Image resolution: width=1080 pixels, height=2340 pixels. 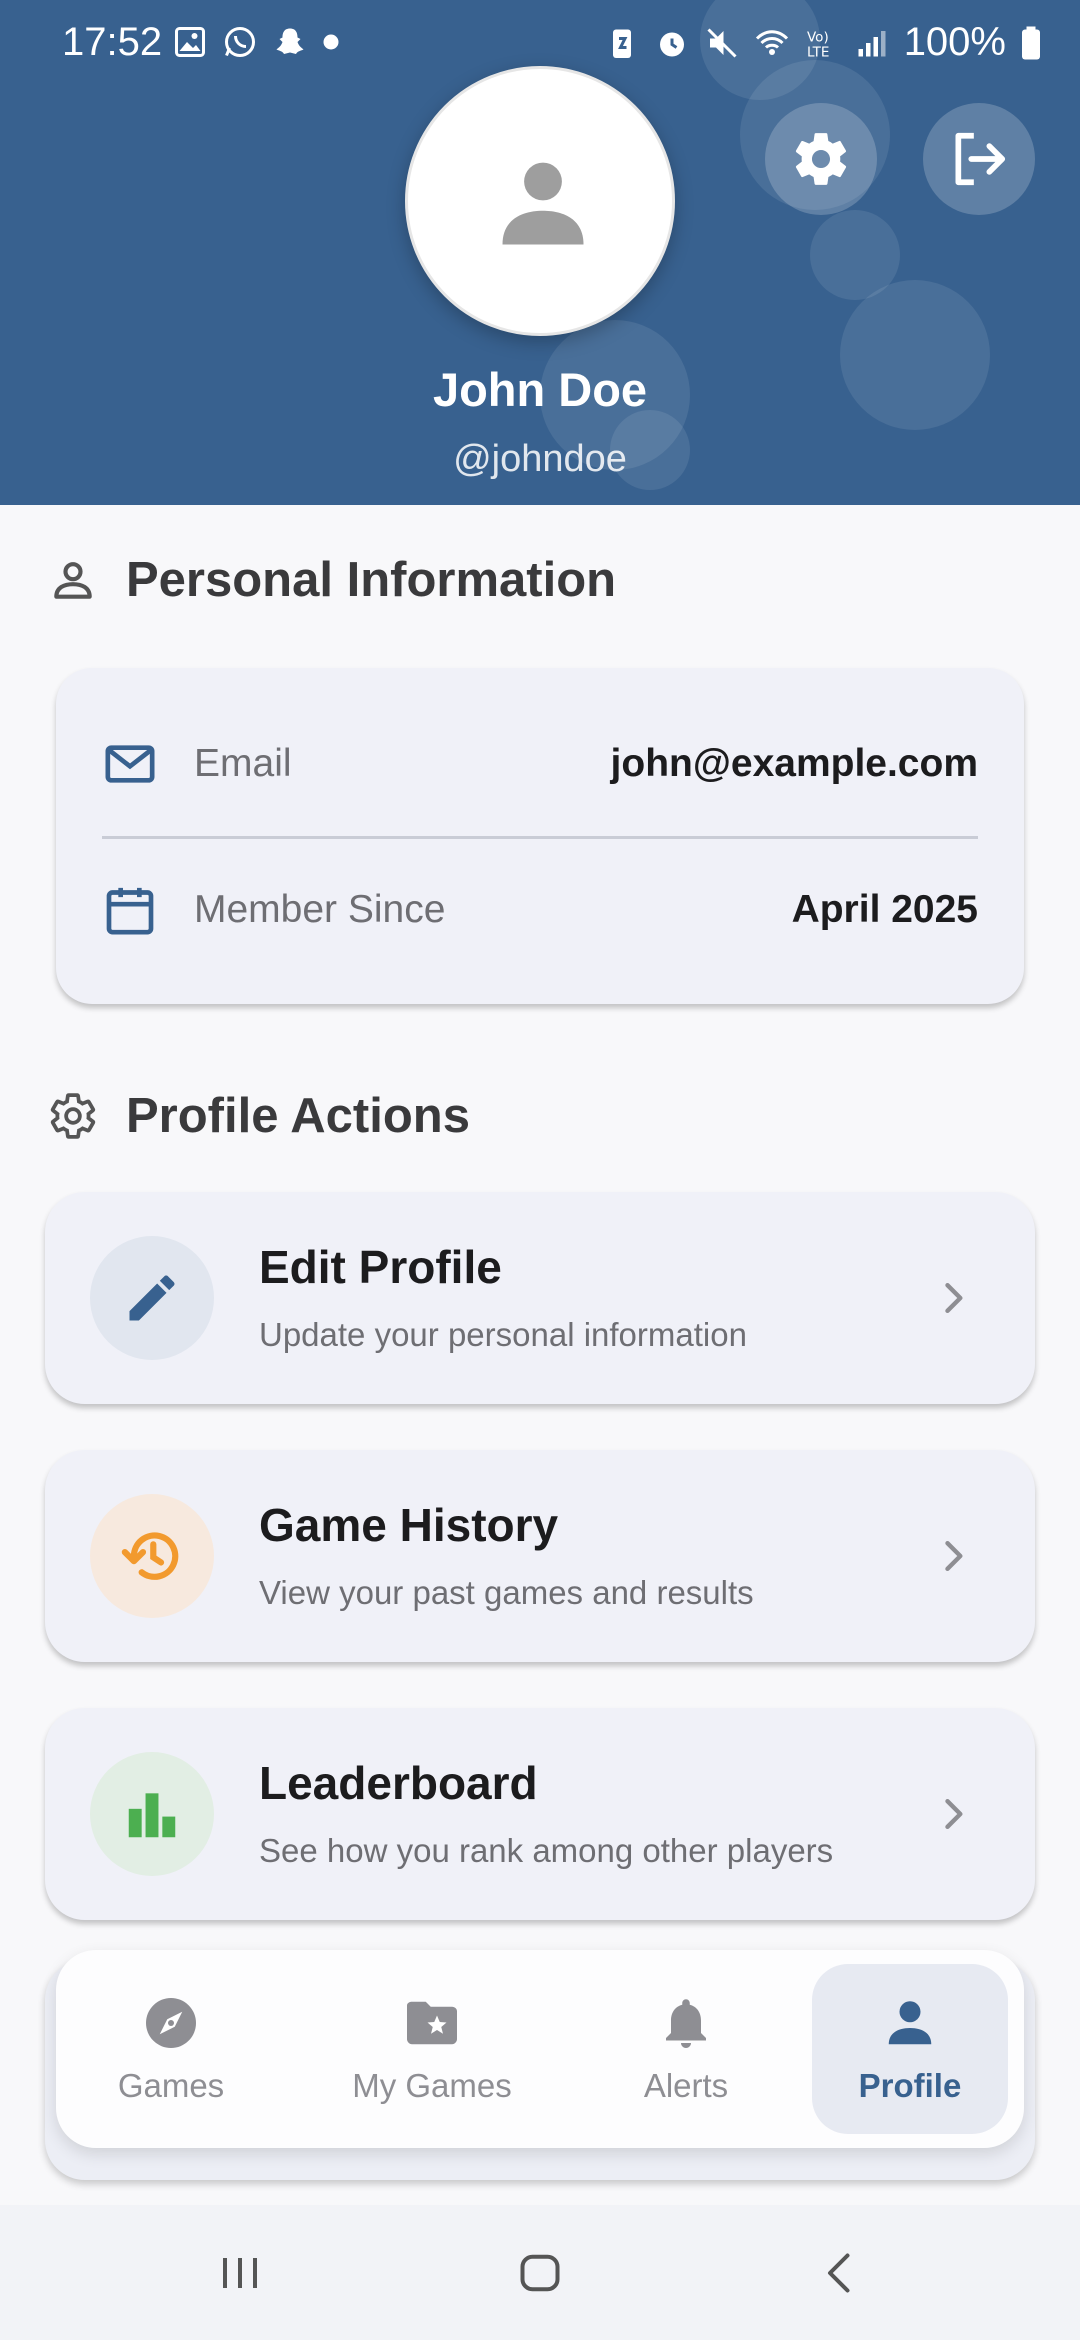 I want to click on action-subtitle: View your past games and results, so click(x=506, y=1592).